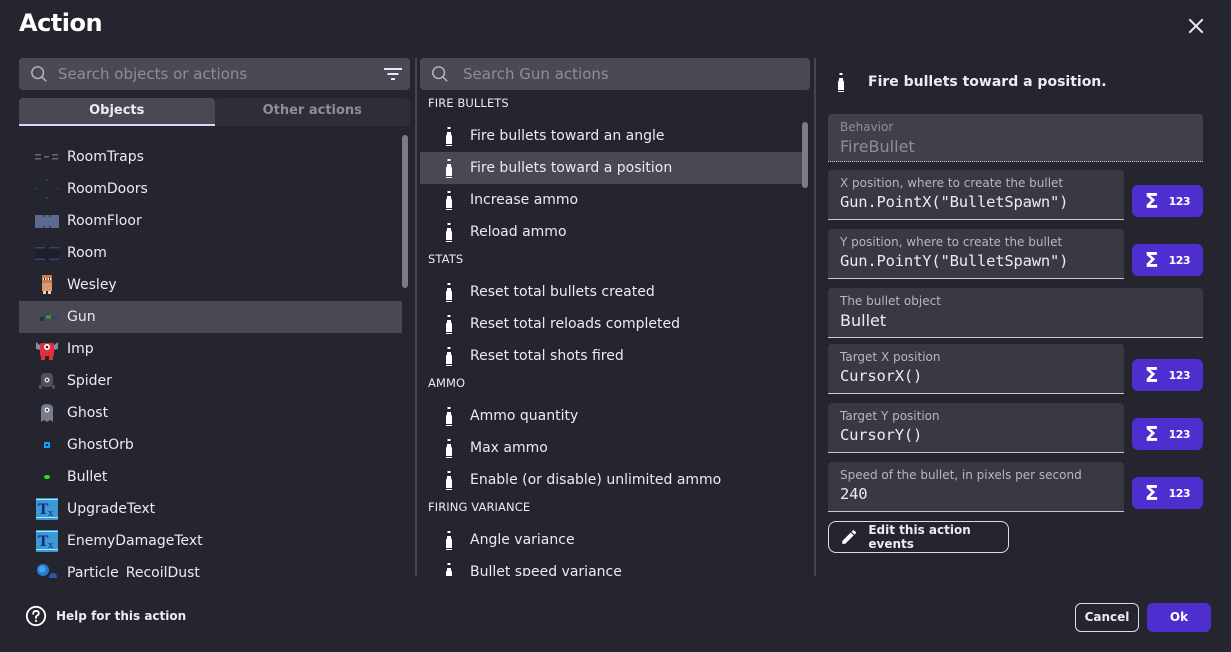 Image resolution: width=1231 pixels, height=652 pixels. What do you see at coordinates (210, 381) in the screenshot?
I see `object-item-spider: Spider` at bounding box center [210, 381].